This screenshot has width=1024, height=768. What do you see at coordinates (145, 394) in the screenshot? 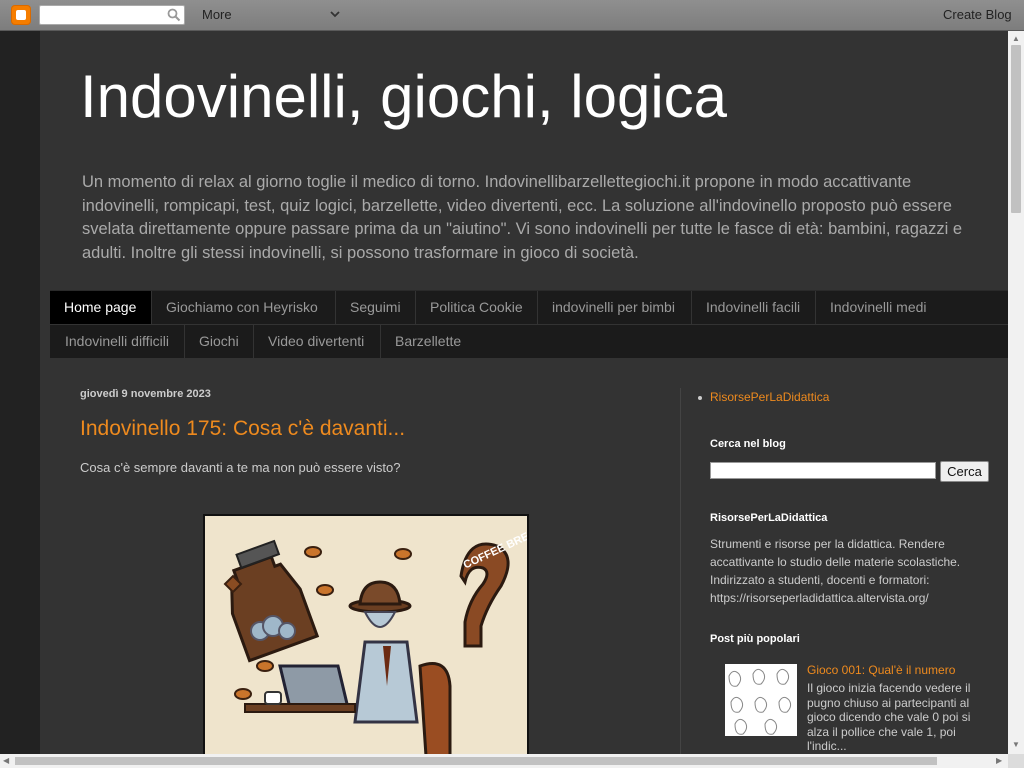
I see `post-date: giovedì 9 novembre 2023` at bounding box center [145, 394].